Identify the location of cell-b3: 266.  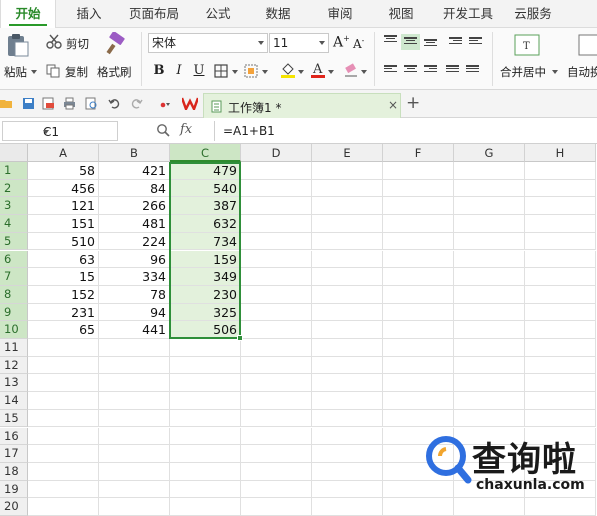
(134, 206).